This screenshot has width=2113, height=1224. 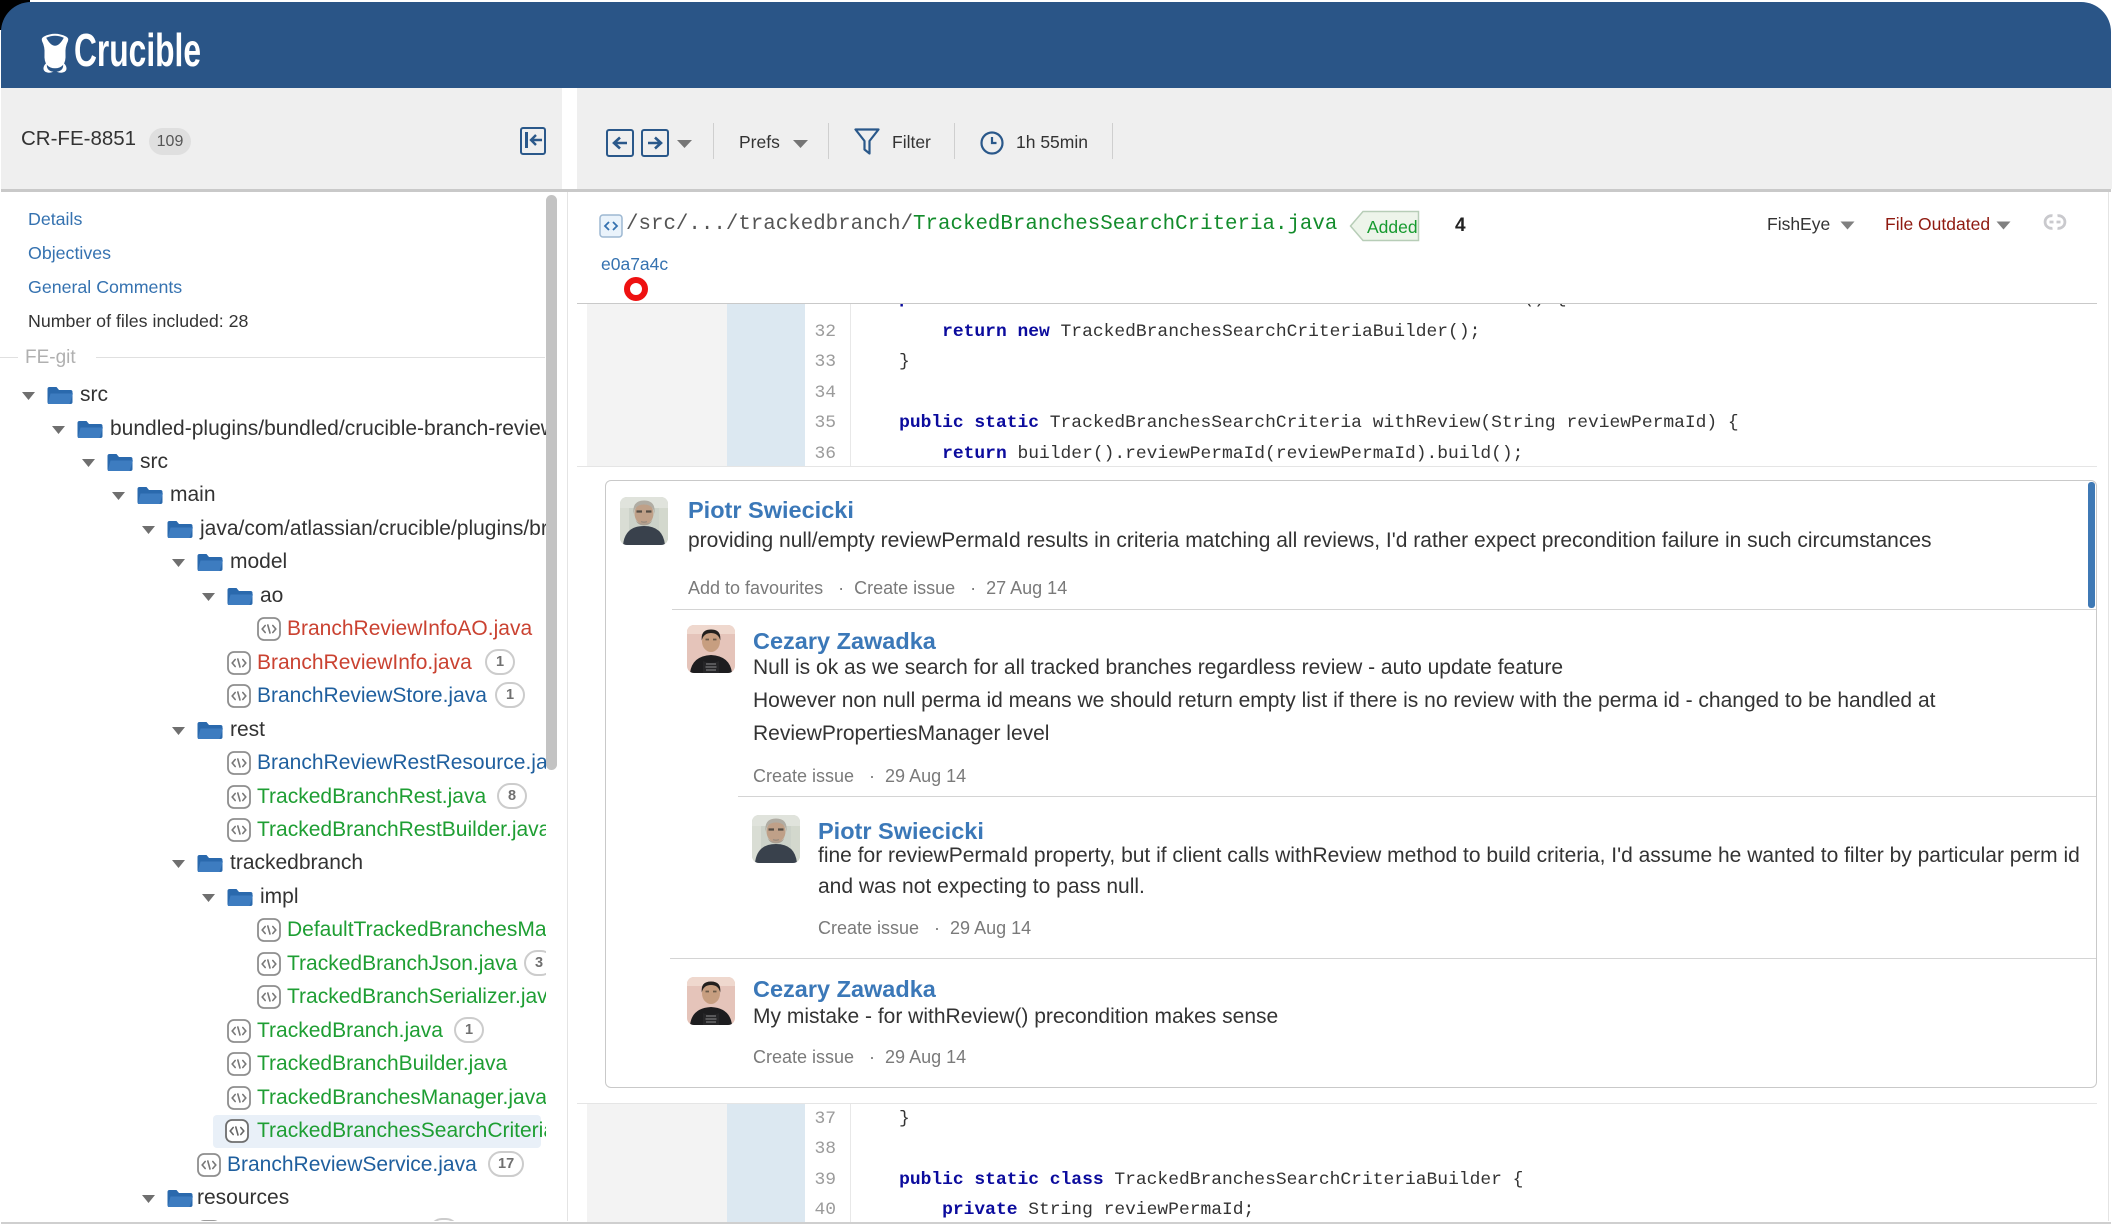 I want to click on svg-text: Crucible, so click(x=137, y=50).